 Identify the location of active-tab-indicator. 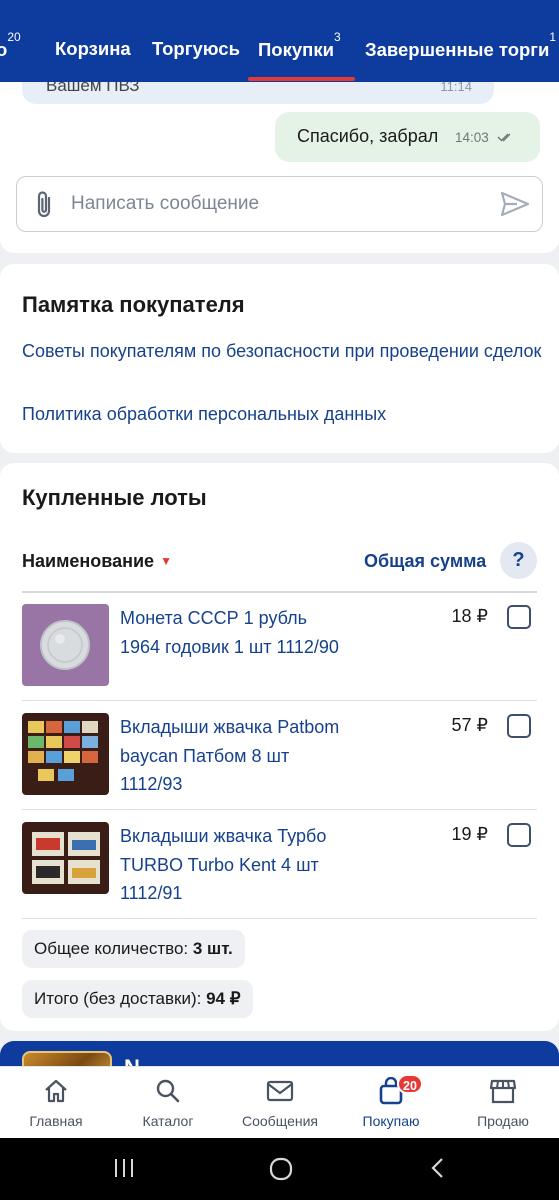
(301, 79).